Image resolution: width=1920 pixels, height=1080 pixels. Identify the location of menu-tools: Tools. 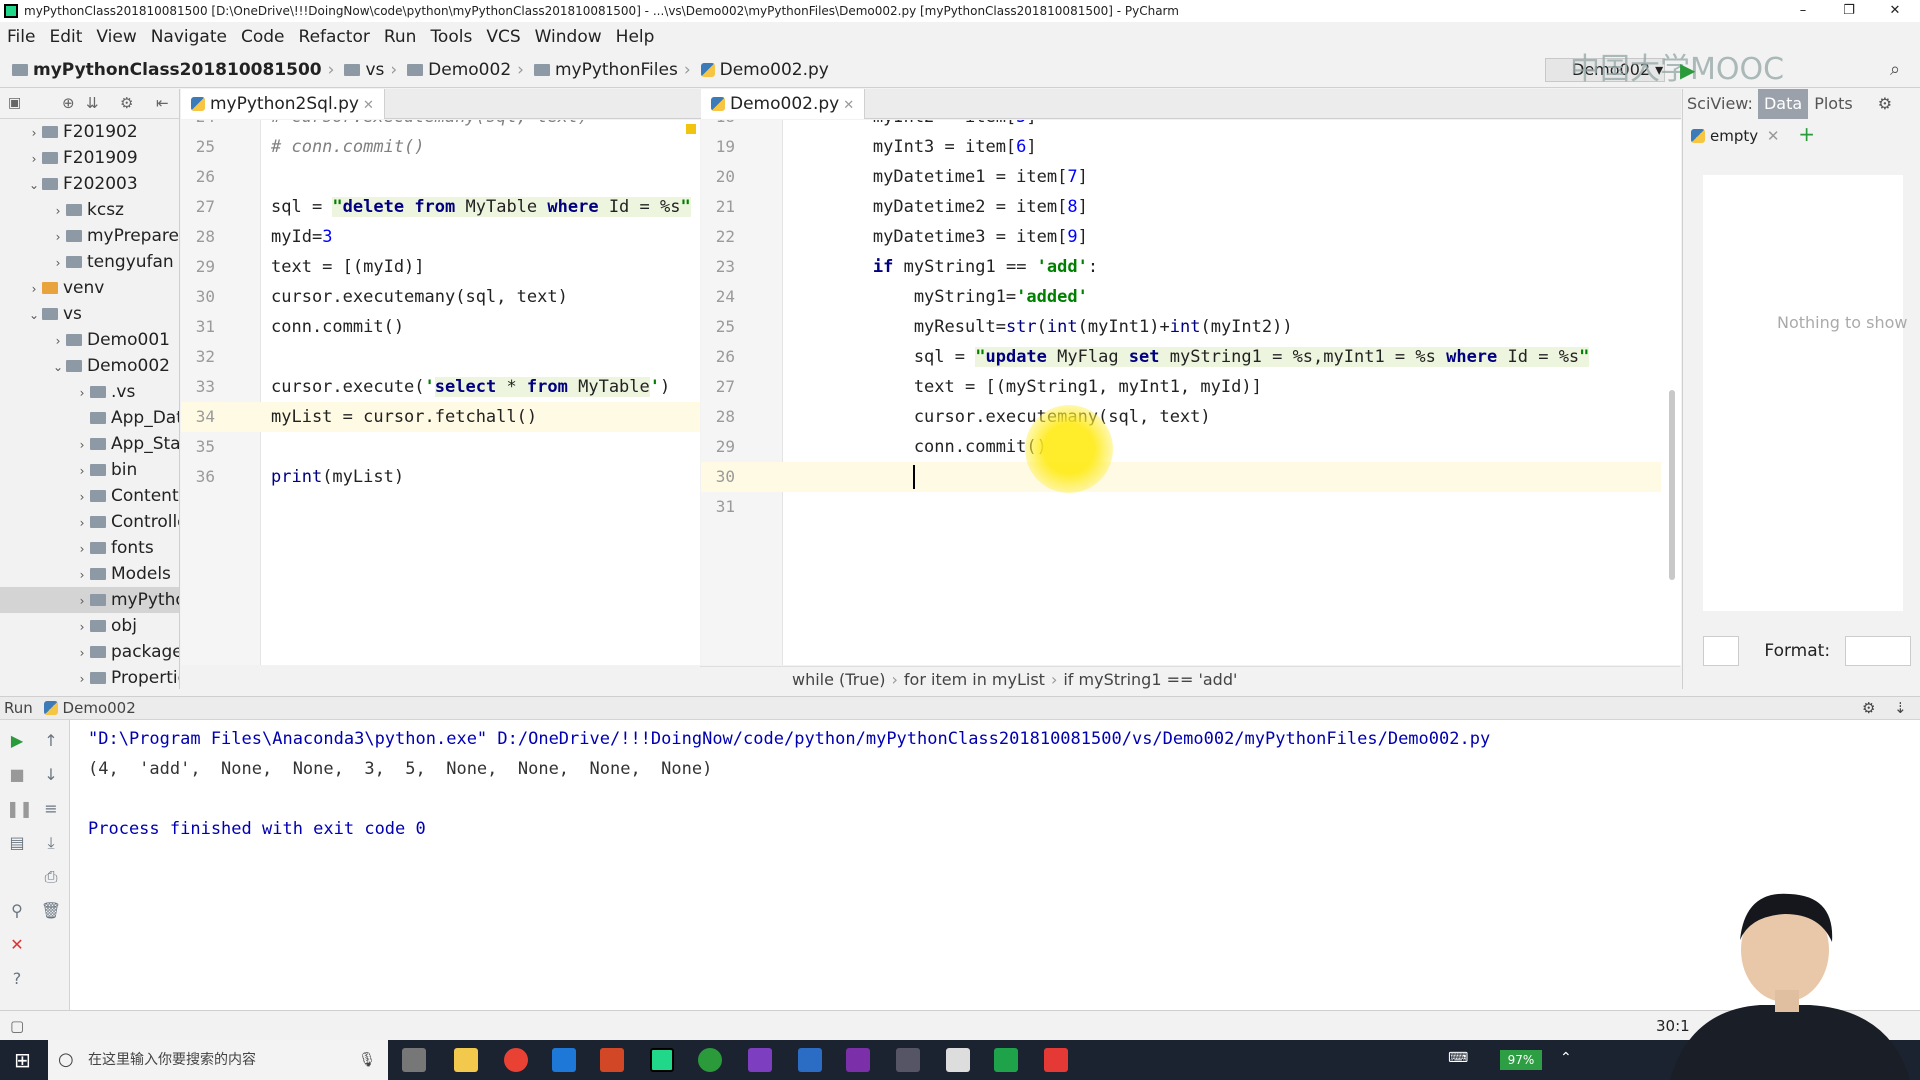
(451, 37).